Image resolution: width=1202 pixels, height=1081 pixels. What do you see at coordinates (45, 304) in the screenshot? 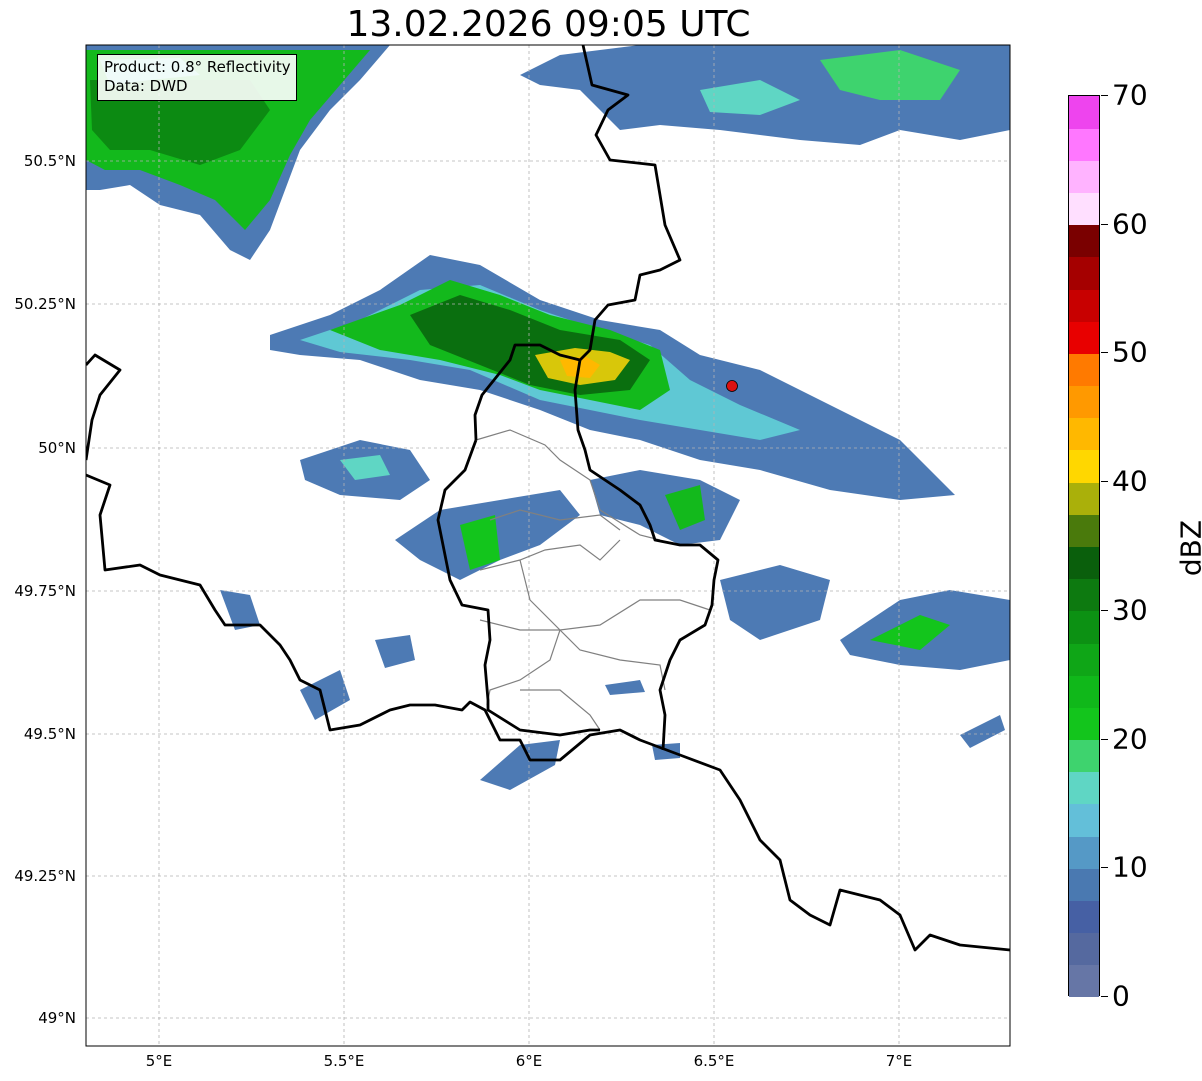
I see `y-tick-label: 50.25°N` at bounding box center [45, 304].